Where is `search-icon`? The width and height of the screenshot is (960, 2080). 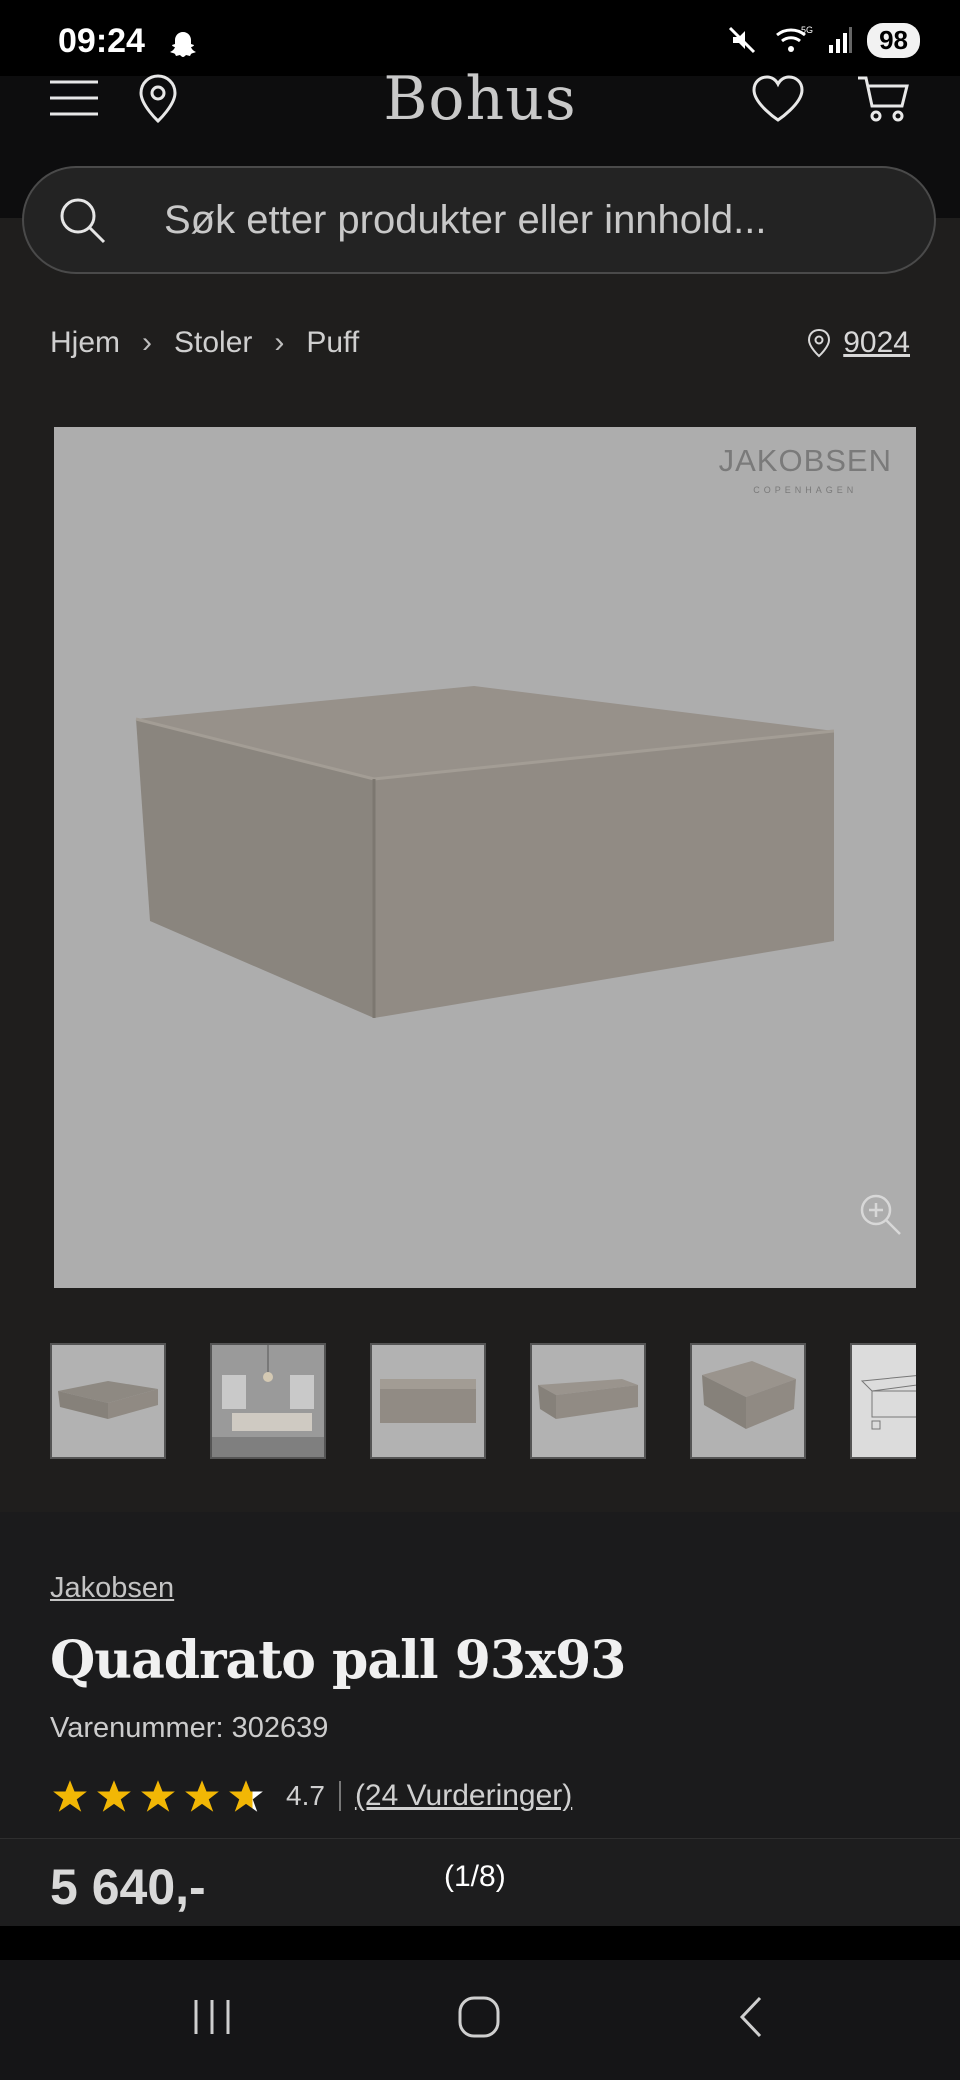
search-icon is located at coordinates (83, 221).